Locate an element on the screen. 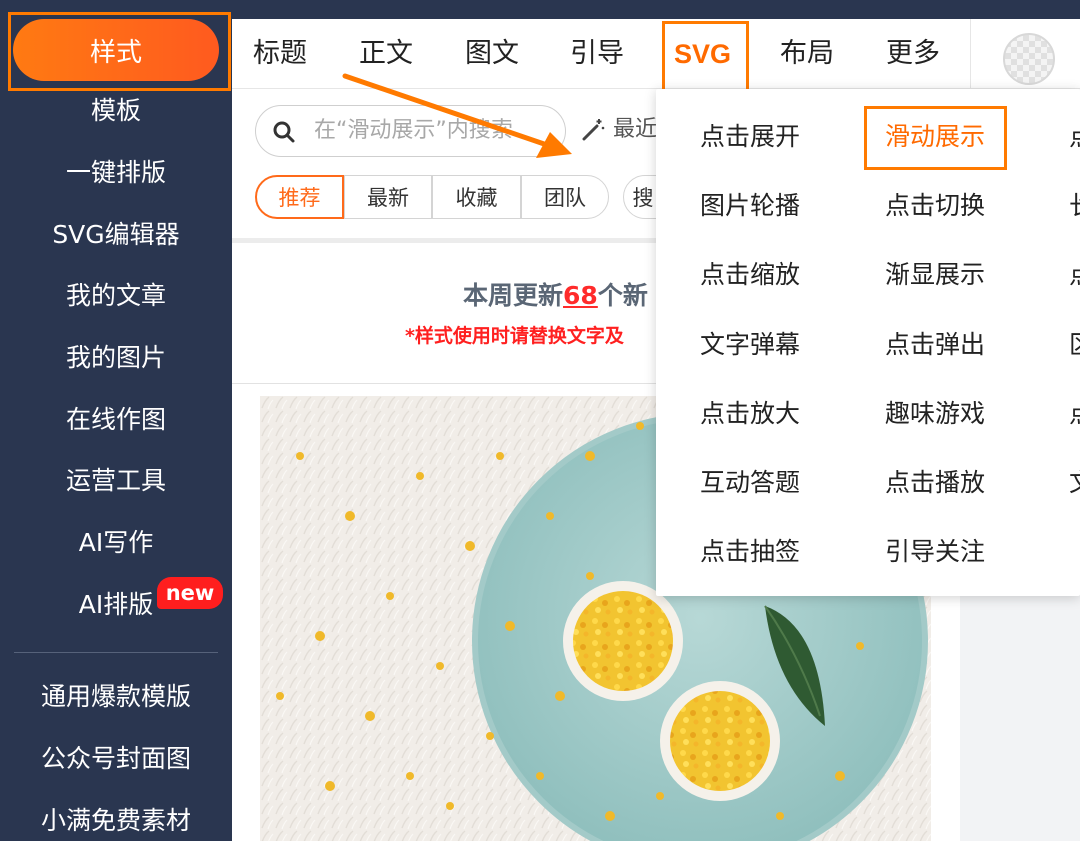 This screenshot has height=841, width=1080. notice-suffix: 个新 is located at coordinates (622, 295).